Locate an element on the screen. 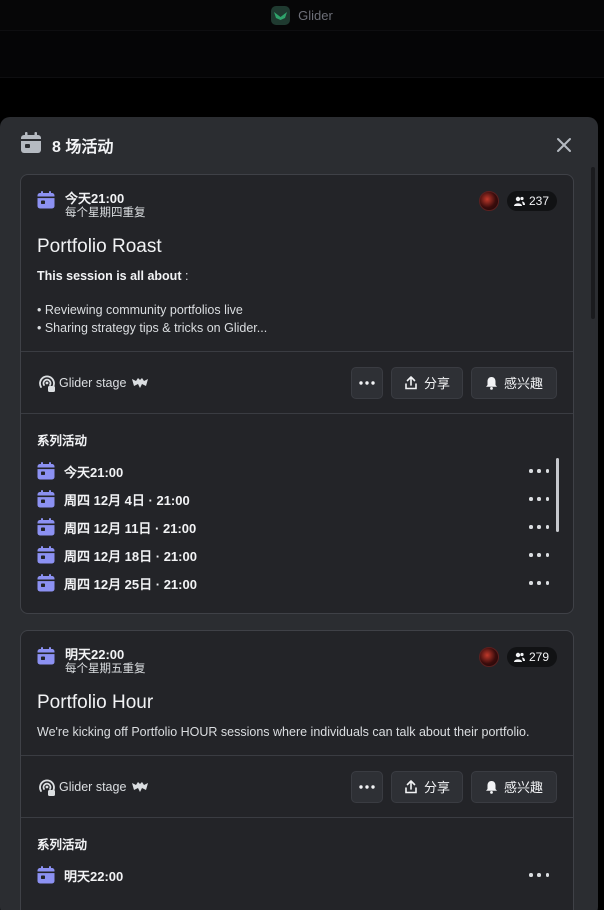 This screenshot has width=604, height=910. modal-scrollbar is located at coordinates (593, 247).